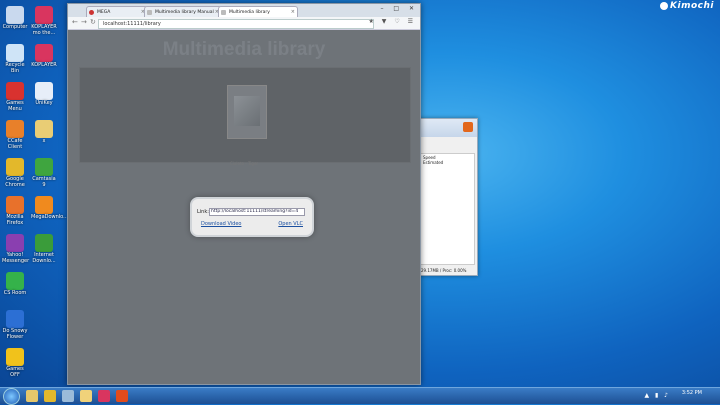 This screenshot has height=405, width=720. I want to click on desktop-icon: Google Chrome, so click(15, 173).